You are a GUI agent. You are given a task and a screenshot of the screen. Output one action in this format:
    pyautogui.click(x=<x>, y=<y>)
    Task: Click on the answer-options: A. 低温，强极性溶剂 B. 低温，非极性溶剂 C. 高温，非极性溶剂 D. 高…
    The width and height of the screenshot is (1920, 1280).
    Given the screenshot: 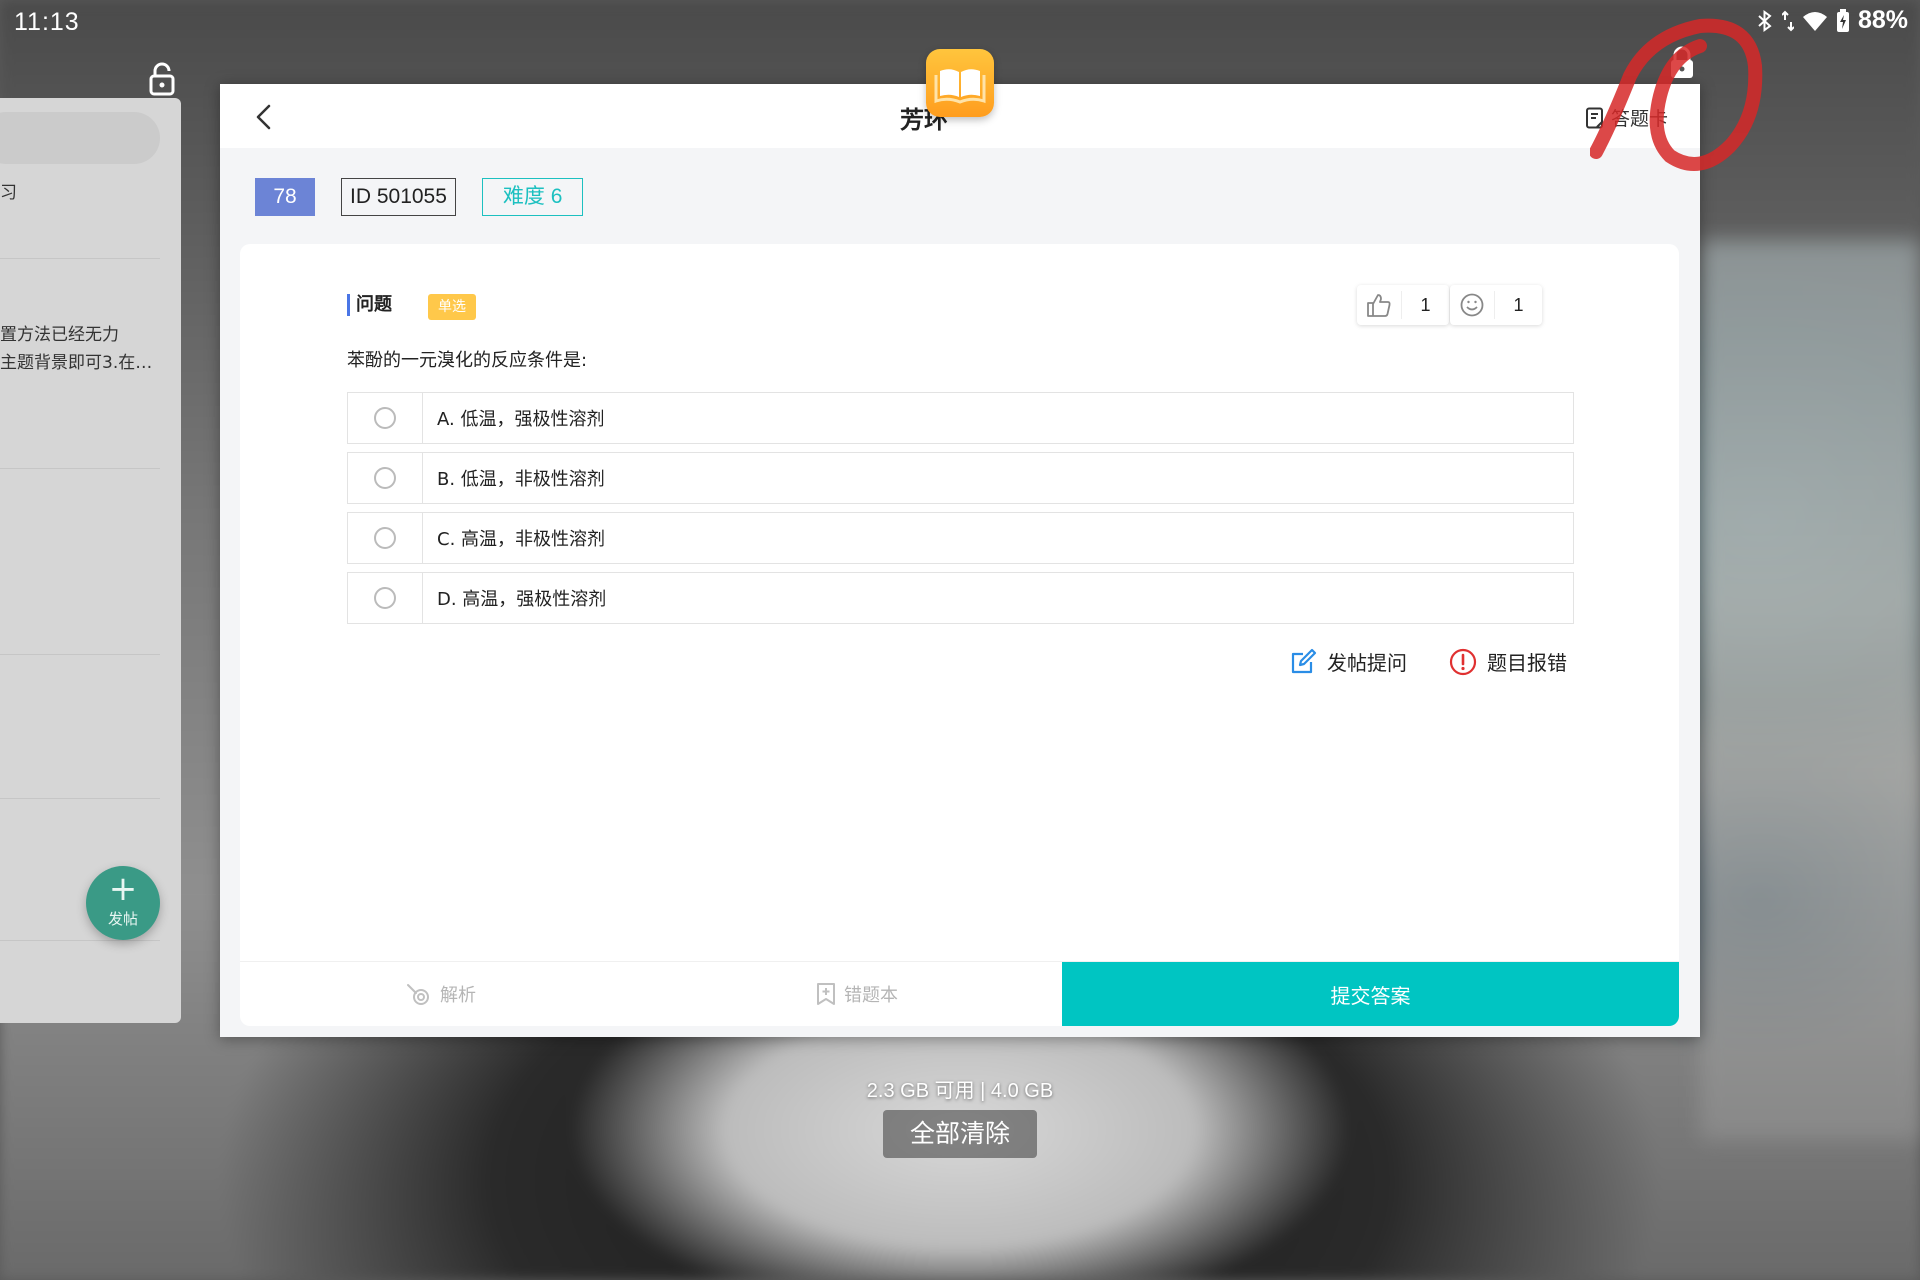 What is the action you would take?
    pyautogui.click(x=960, y=512)
    